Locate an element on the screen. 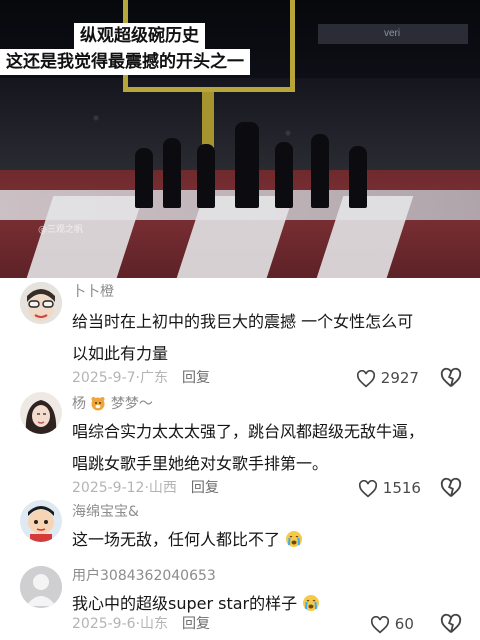 The height and width of the screenshot is (640, 480). like-button: 1516 is located at coordinates (389, 488).